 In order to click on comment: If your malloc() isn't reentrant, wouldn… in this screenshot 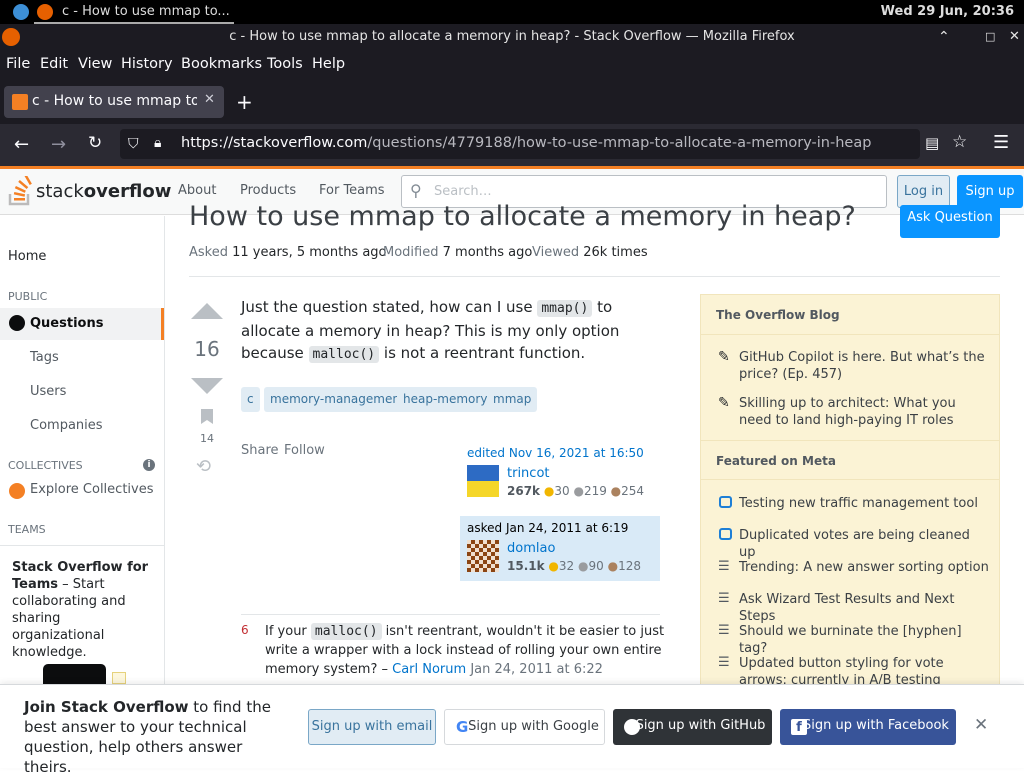, I will do `click(465, 650)`.